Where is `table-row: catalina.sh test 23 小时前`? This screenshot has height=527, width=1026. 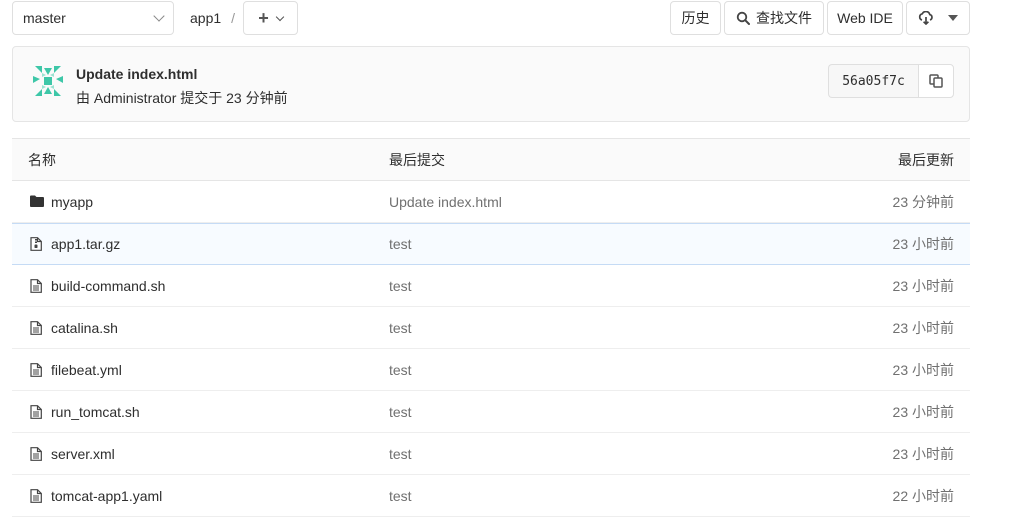
table-row: catalina.sh test 23 小时前 is located at coordinates (491, 328).